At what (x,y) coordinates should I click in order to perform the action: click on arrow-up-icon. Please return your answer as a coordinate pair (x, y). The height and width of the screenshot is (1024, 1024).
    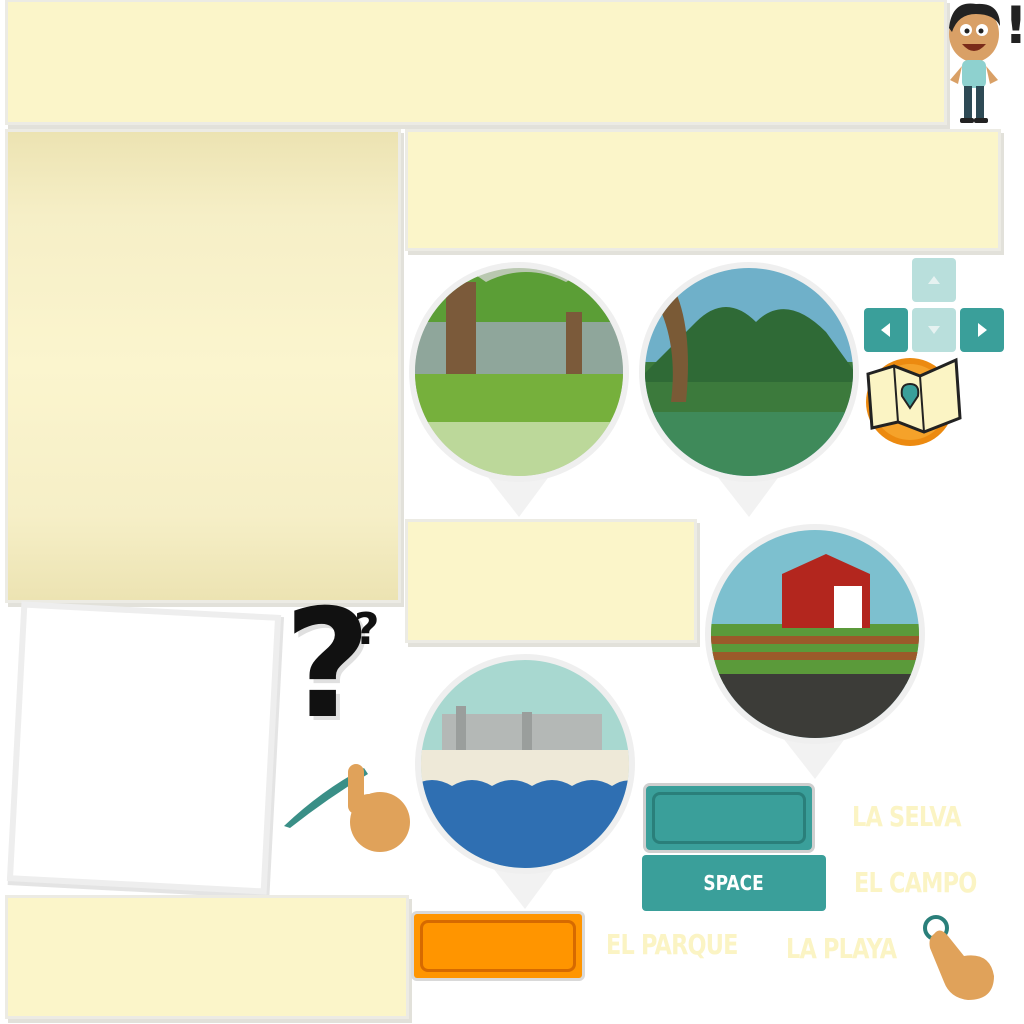
    Looking at the image, I should click on (934, 280).